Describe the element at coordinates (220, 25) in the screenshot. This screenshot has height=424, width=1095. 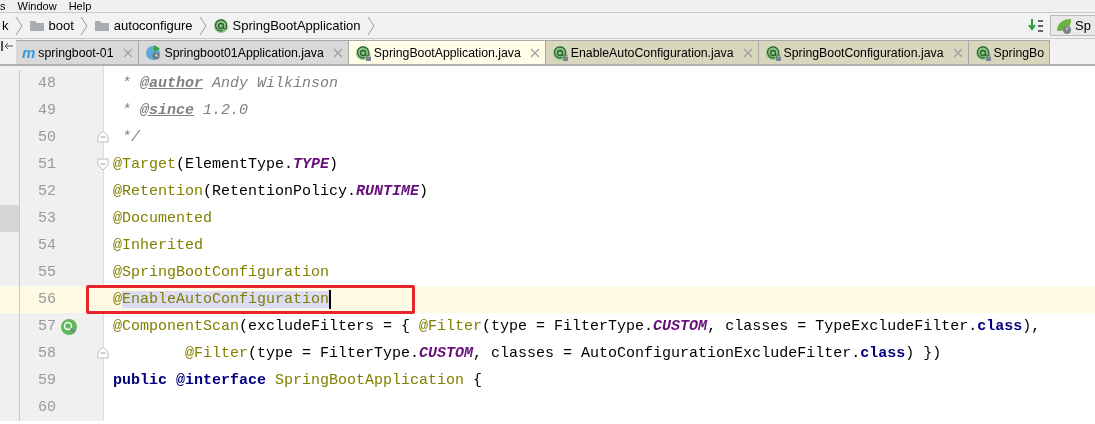
I see `annotation-icon` at that location.